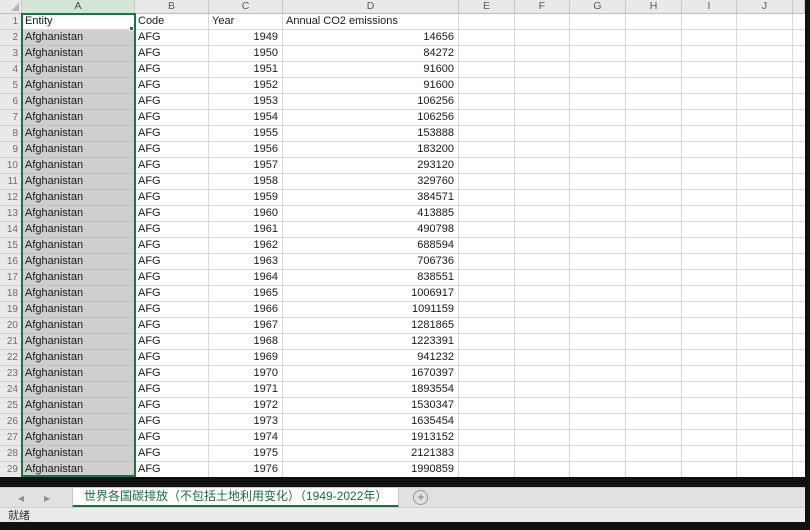  I want to click on cell-emissions: 329760, so click(371, 182).